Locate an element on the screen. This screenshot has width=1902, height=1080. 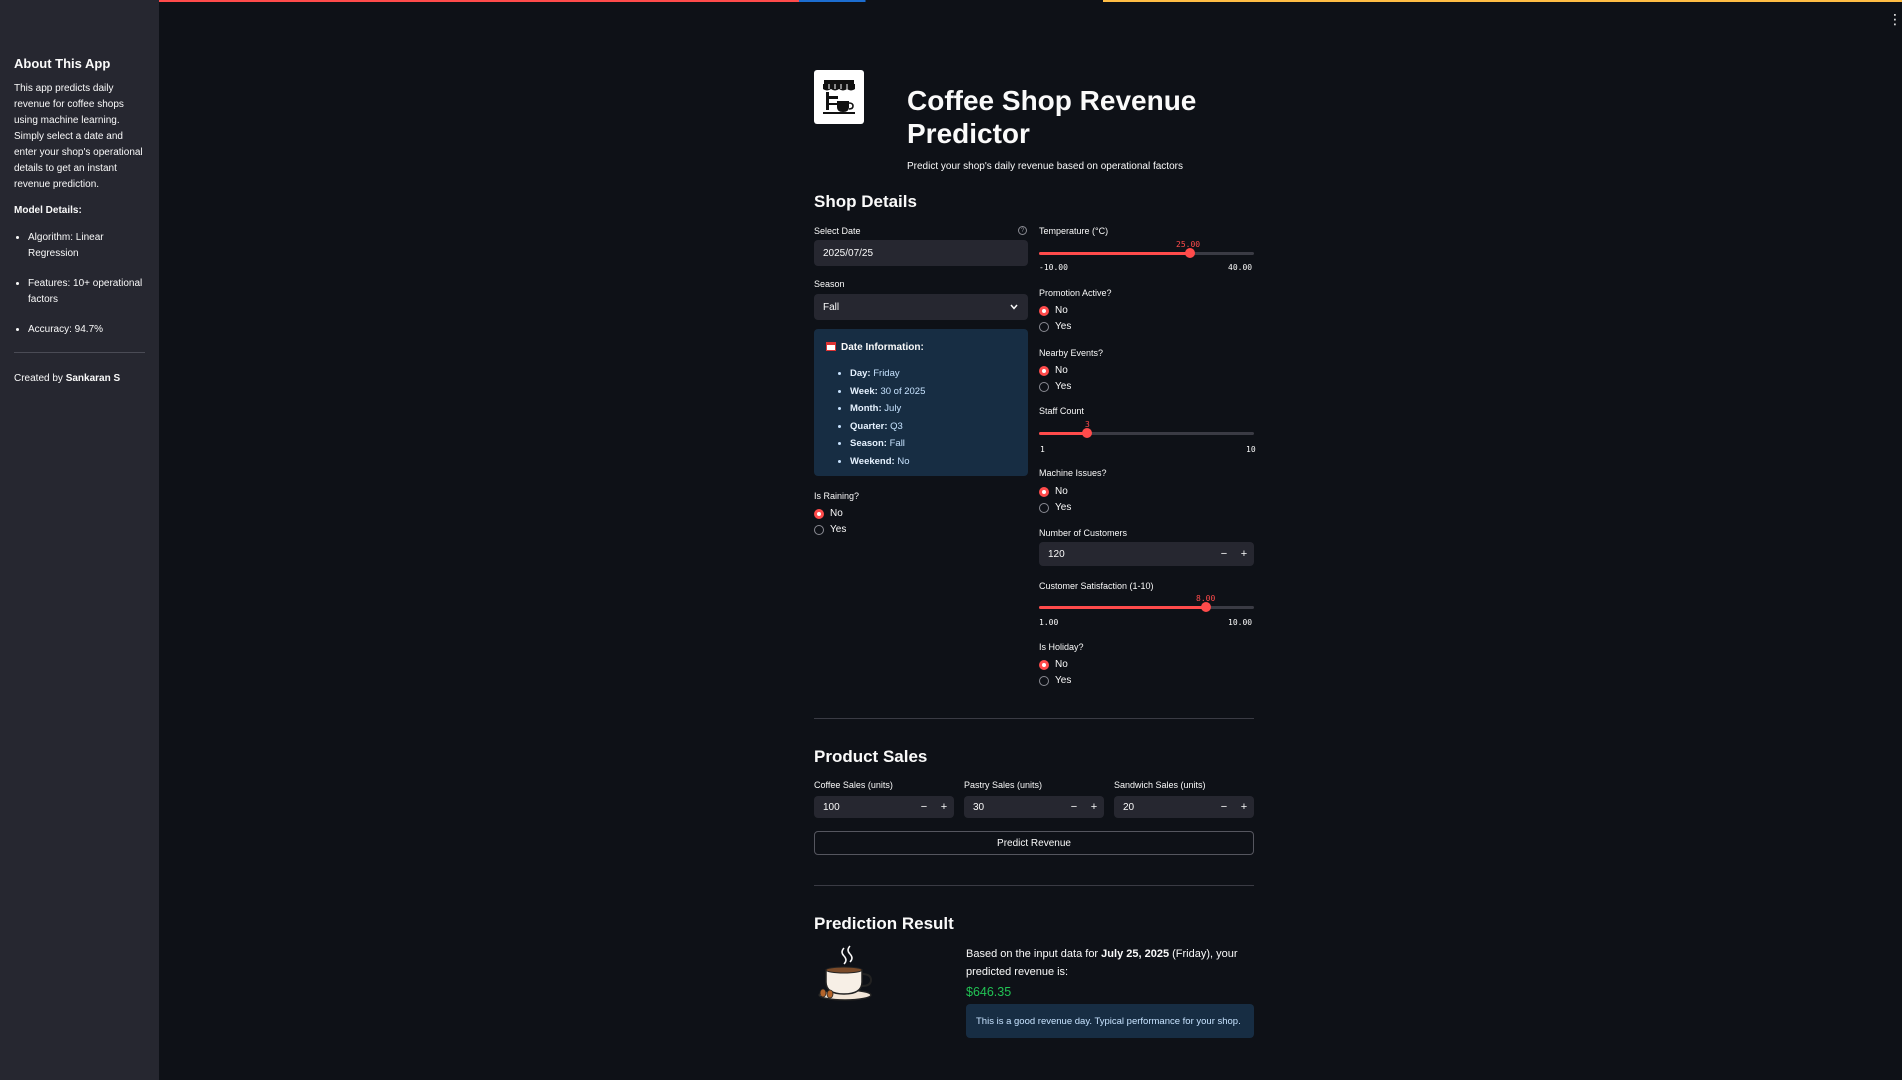
satisfaction-label: Customer Satisfaction (1-10) is located at coordinates (1096, 586).